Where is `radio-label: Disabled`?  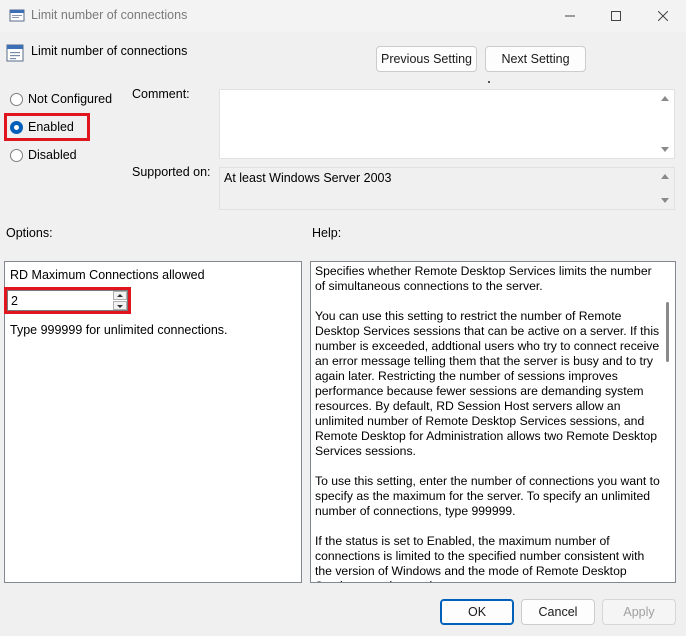
radio-label: Disabled is located at coordinates (52, 155).